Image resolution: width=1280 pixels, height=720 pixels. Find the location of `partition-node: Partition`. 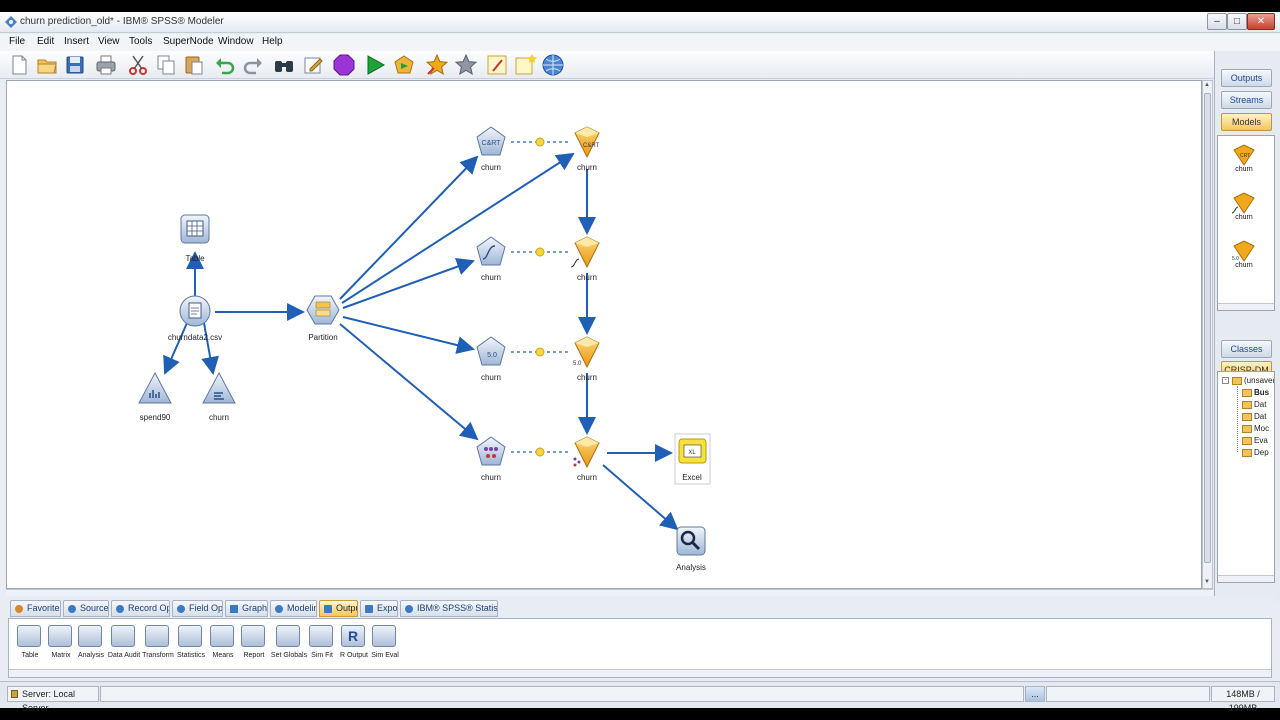

partition-node: Partition is located at coordinates (323, 318).